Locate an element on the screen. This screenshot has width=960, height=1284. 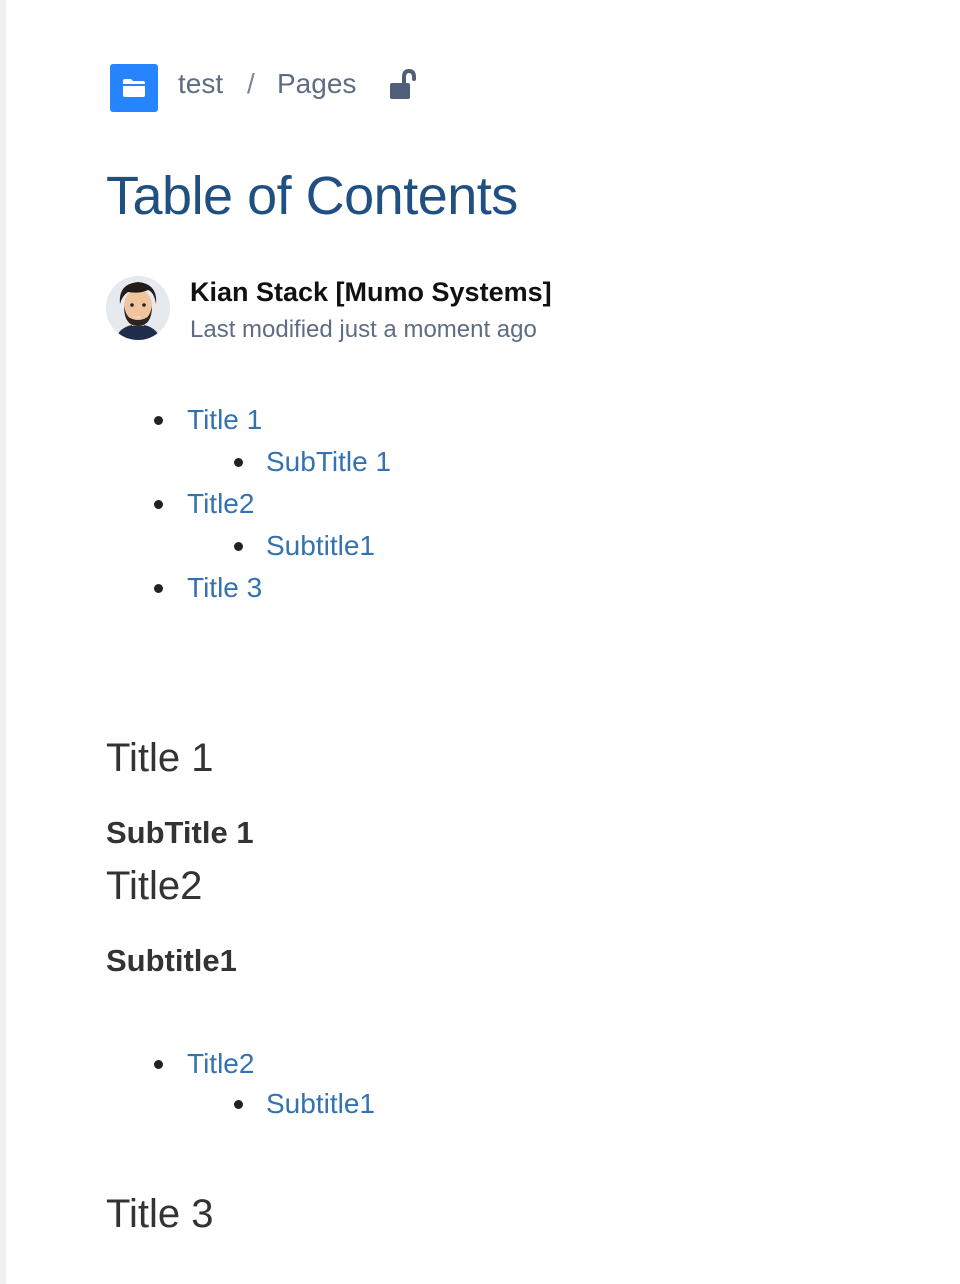
toc-link-title2: Title2 is located at coordinates (220, 504).